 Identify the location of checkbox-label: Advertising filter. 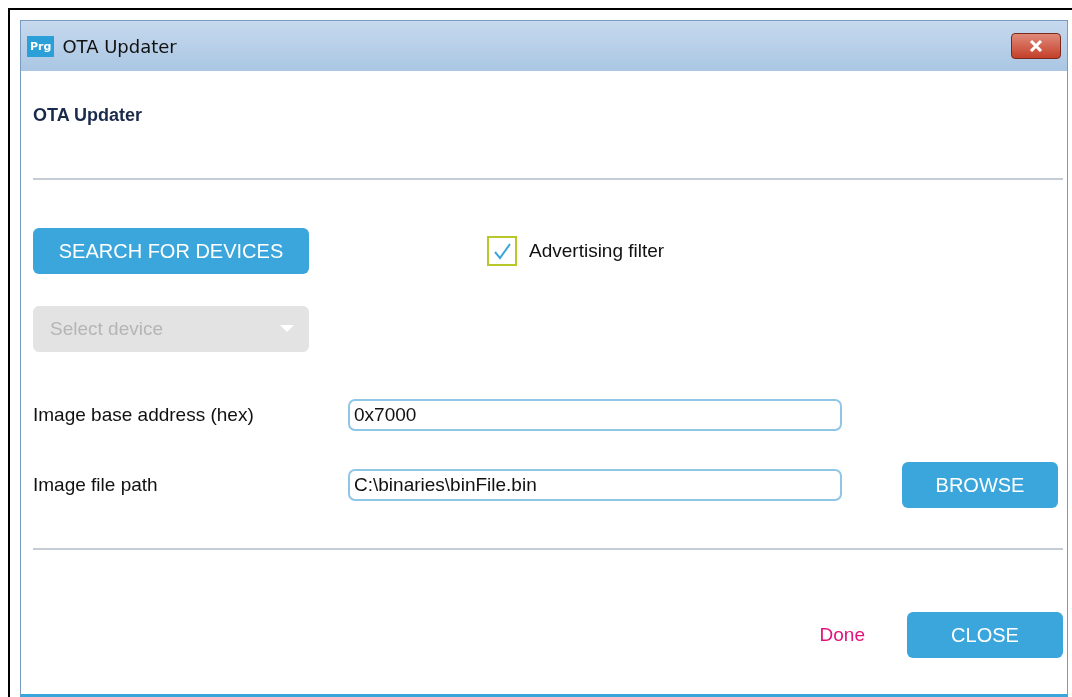
(597, 251).